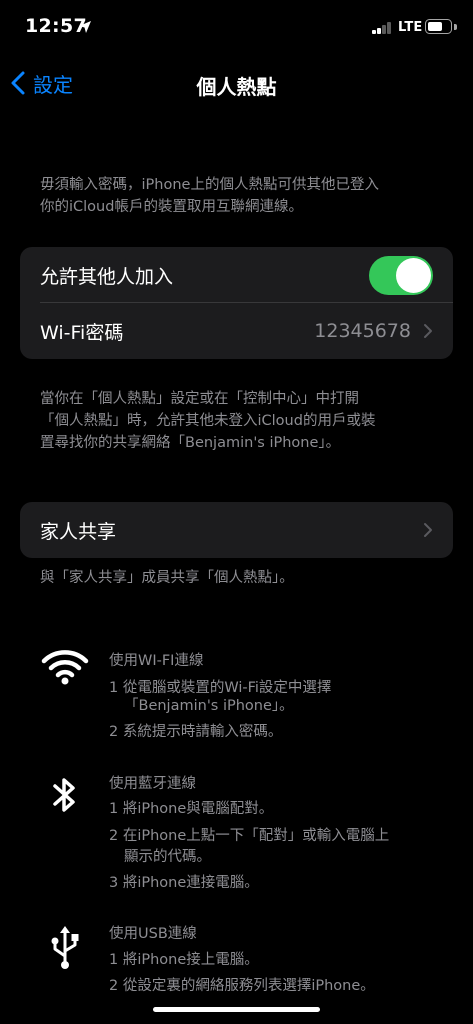  Describe the element at coordinates (410, 27) in the screenshot. I see `network-type: LTE` at that location.